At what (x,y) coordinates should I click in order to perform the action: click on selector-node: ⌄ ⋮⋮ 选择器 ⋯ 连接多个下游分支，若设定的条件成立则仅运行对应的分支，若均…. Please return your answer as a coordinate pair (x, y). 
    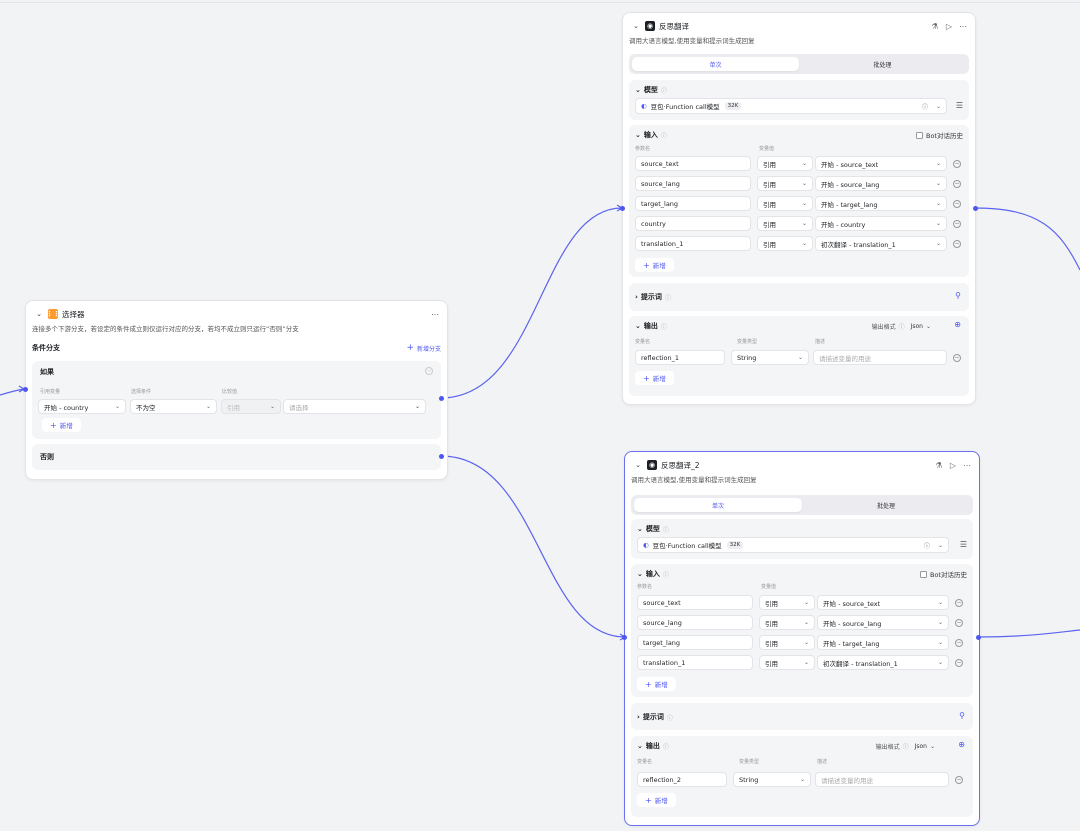
    Looking at the image, I should click on (235, 390).